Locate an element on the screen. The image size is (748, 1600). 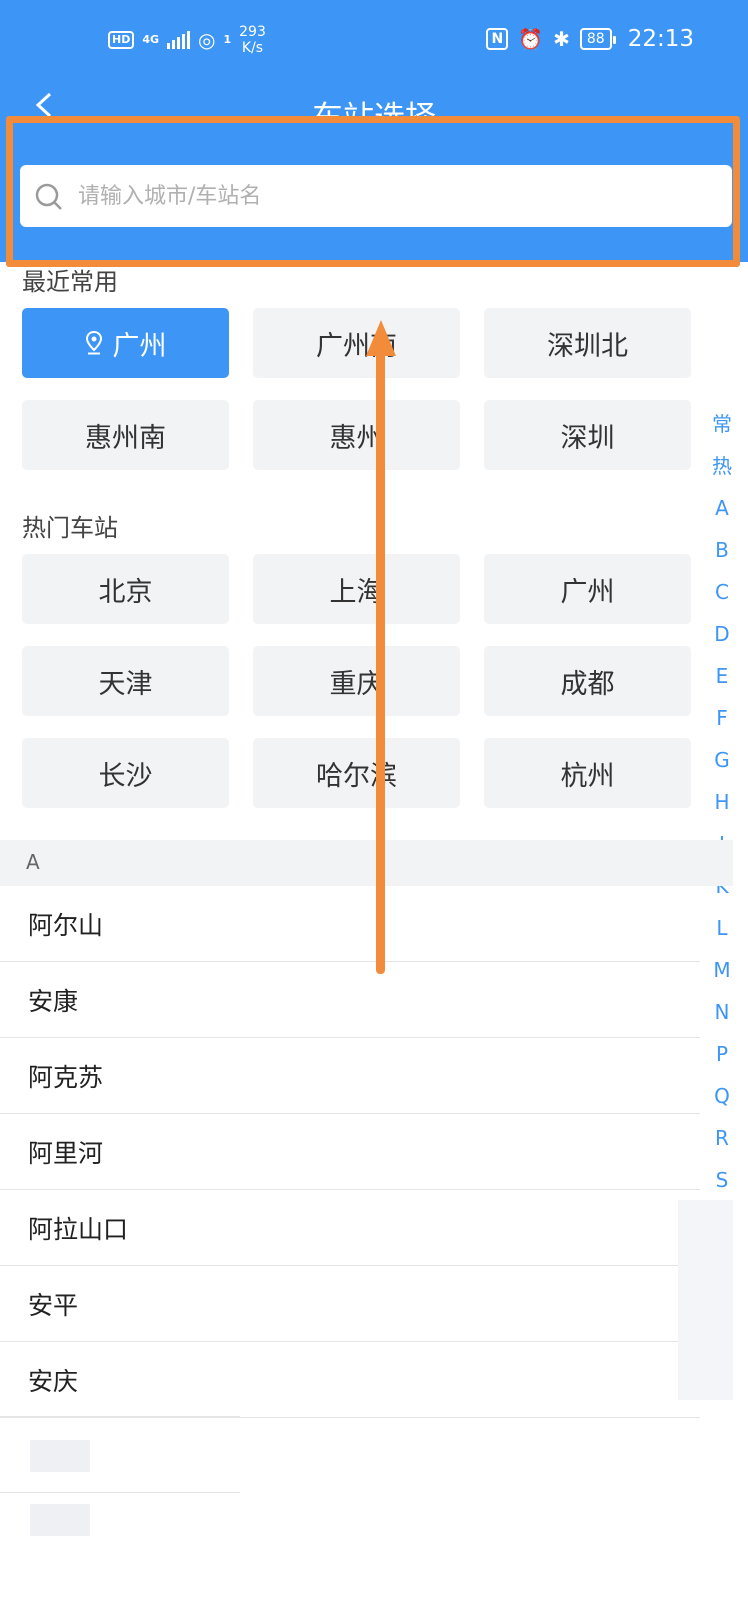
index-item: 常 is located at coordinates (722, 435).